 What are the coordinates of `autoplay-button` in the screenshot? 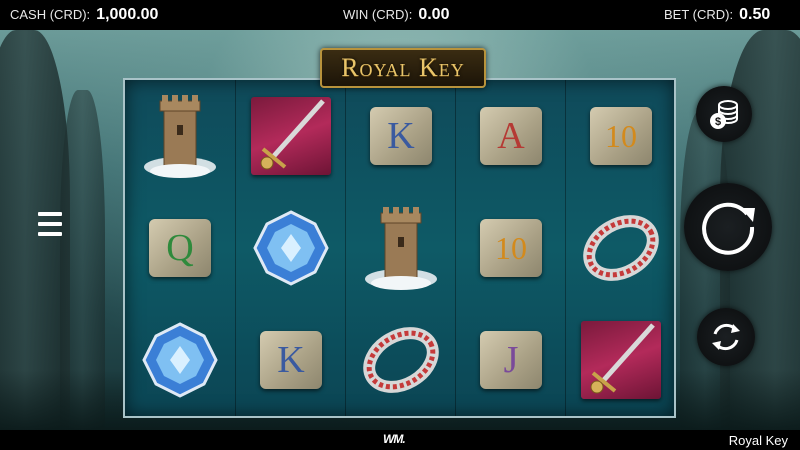 It's located at (726, 337).